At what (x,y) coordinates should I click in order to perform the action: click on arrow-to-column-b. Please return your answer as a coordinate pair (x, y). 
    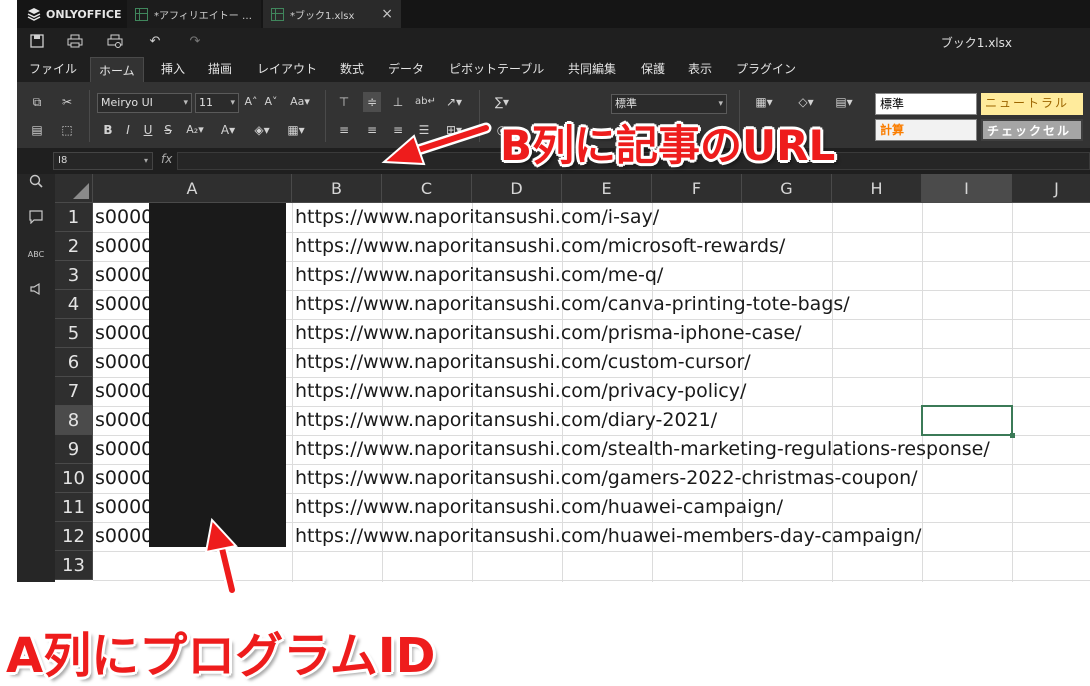
    Looking at the image, I should click on (436, 144).